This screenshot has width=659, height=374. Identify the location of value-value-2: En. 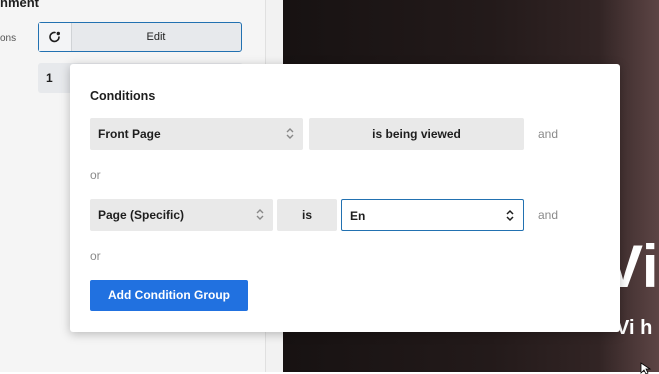
(358, 216).